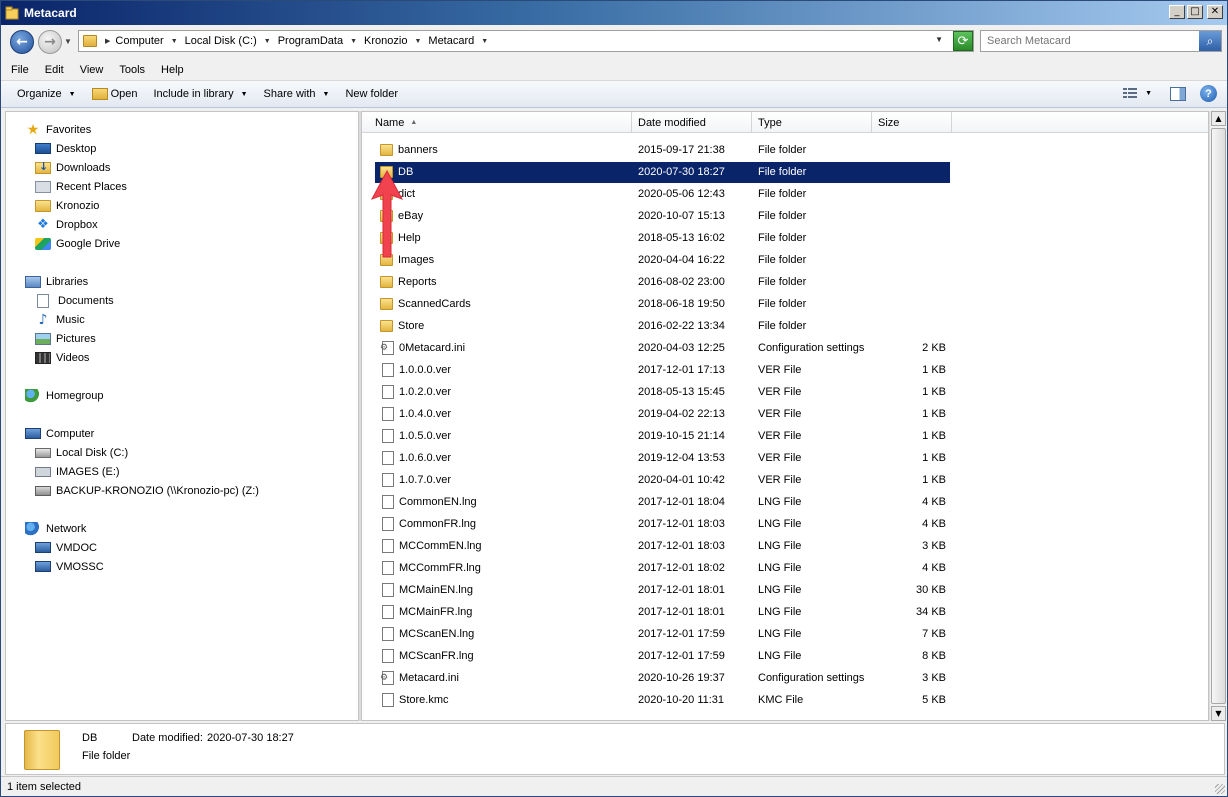 The height and width of the screenshot is (797, 1228). What do you see at coordinates (1130, 93) in the screenshot?
I see `view-details-icon` at bounding box center [1130, 93].